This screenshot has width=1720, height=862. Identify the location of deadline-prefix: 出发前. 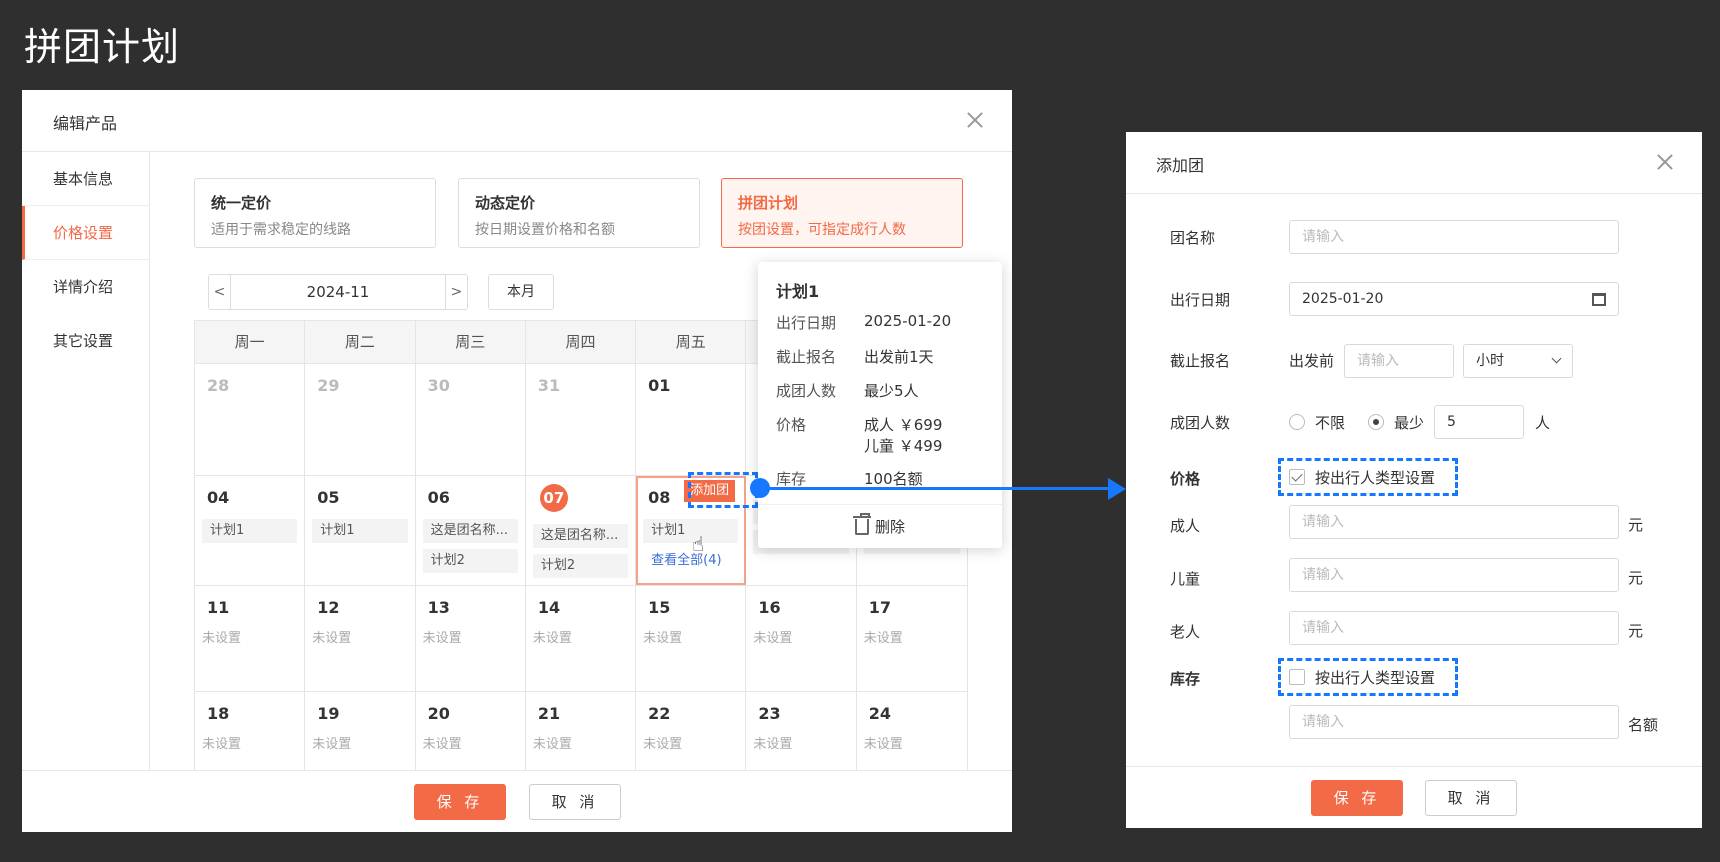
(1312, 361).